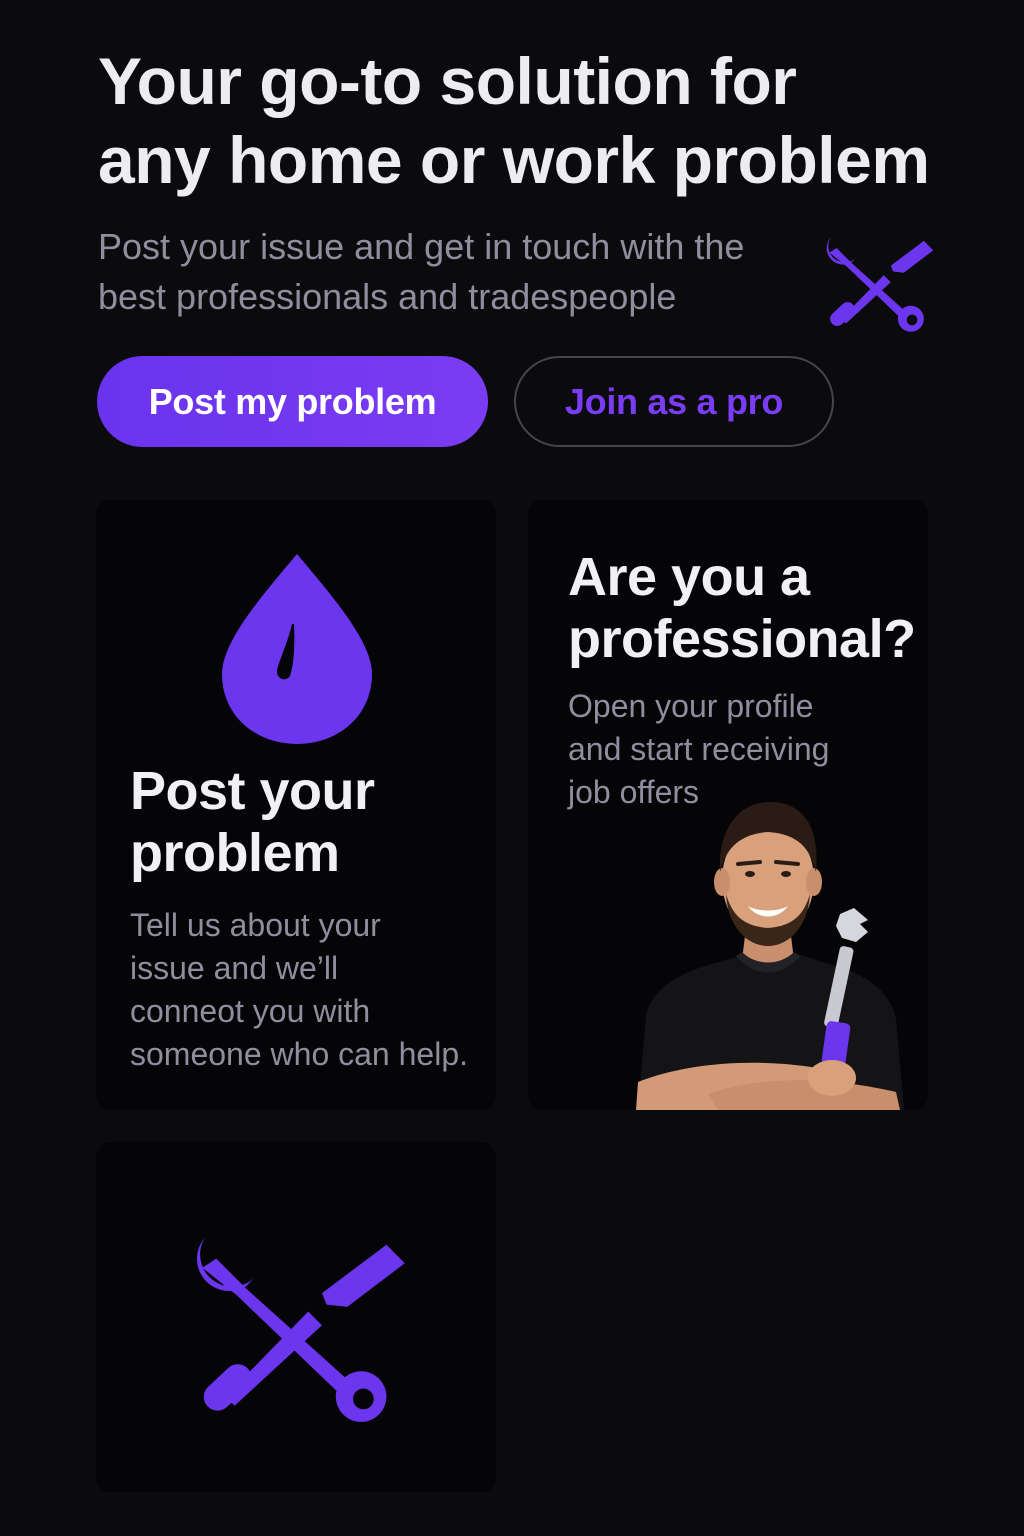  Describe the element at coordinates (742, 639) in the screenshot. I see `pro-card-title-line: professional?` at that location.